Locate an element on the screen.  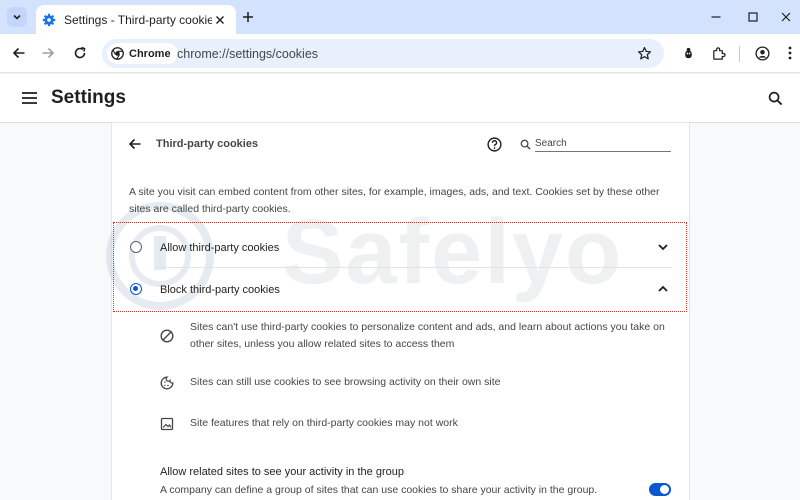
menu-icon is located at coordinates (29, 98).